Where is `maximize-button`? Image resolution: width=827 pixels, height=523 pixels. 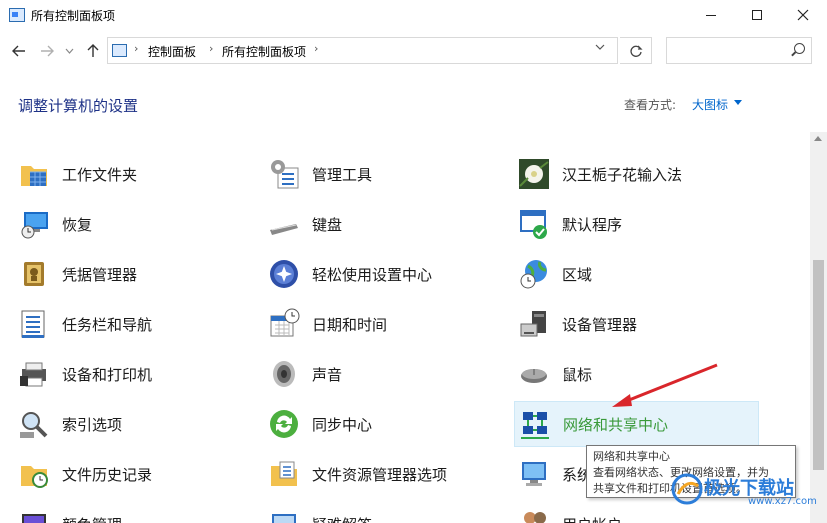
maximize-button is located at coordinates (757, 15).